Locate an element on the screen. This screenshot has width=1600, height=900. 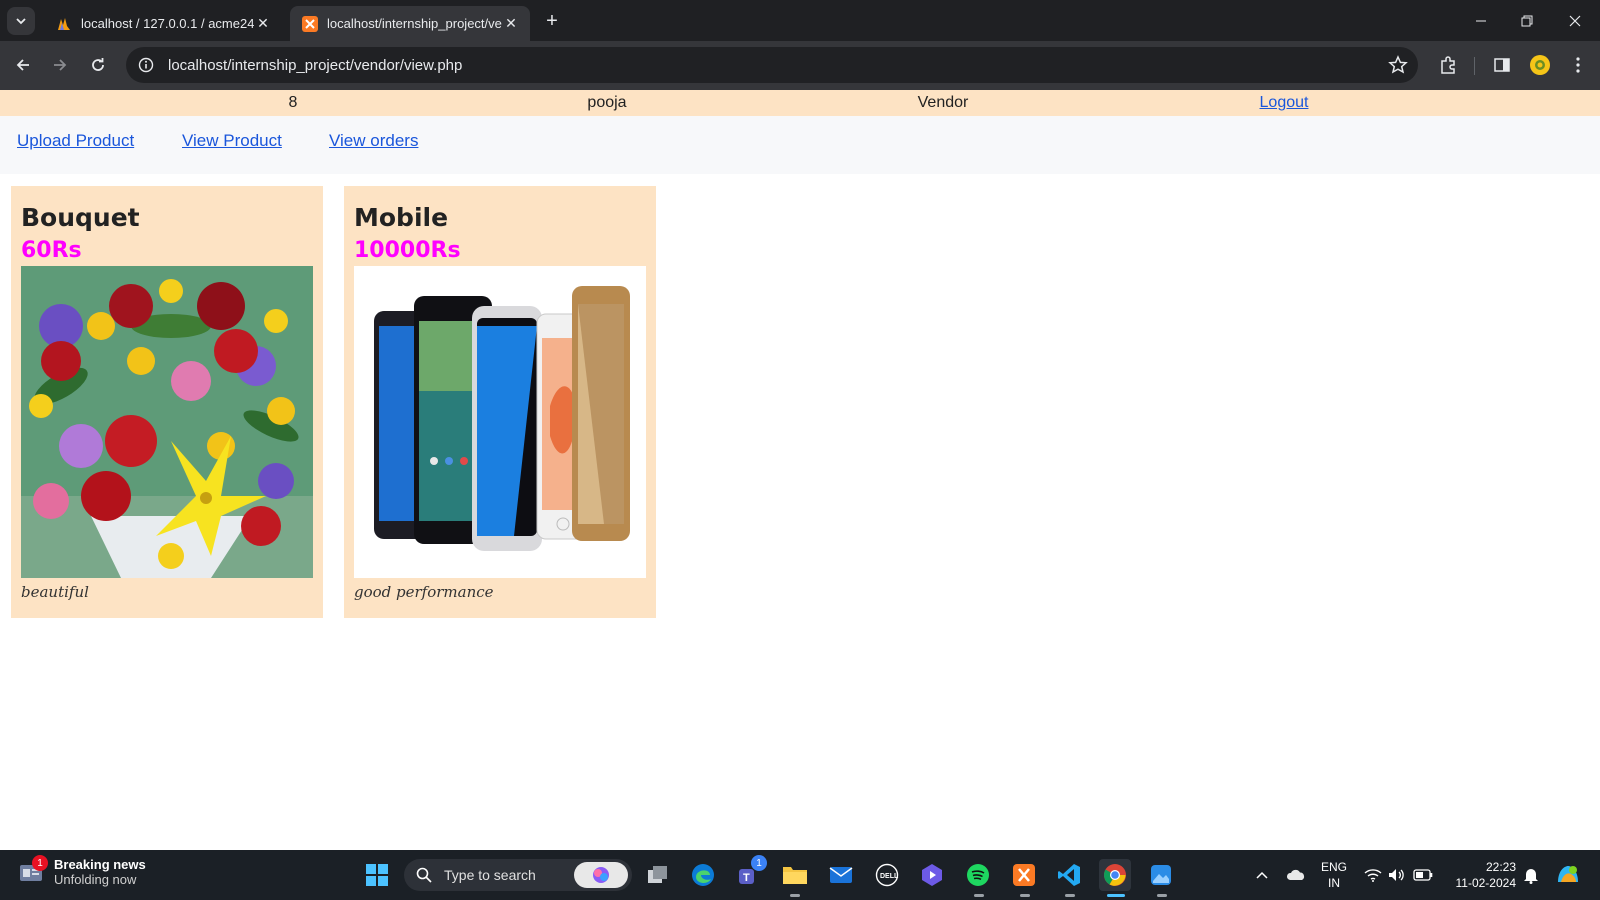
upload-product-link: Upload Product is located at coordinates (75, 141).